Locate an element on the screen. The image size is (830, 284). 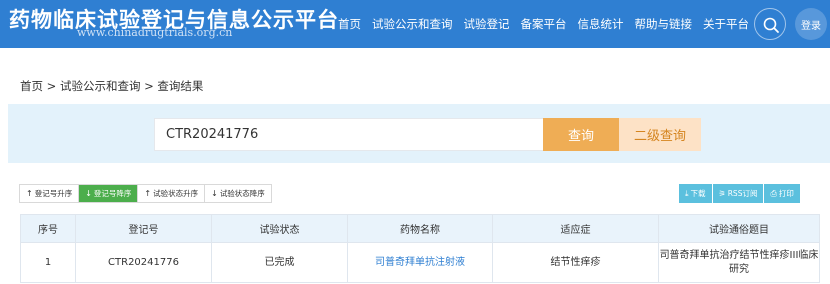
cell-indication: 结节性痒疹 is located at coordinates (575, 262).